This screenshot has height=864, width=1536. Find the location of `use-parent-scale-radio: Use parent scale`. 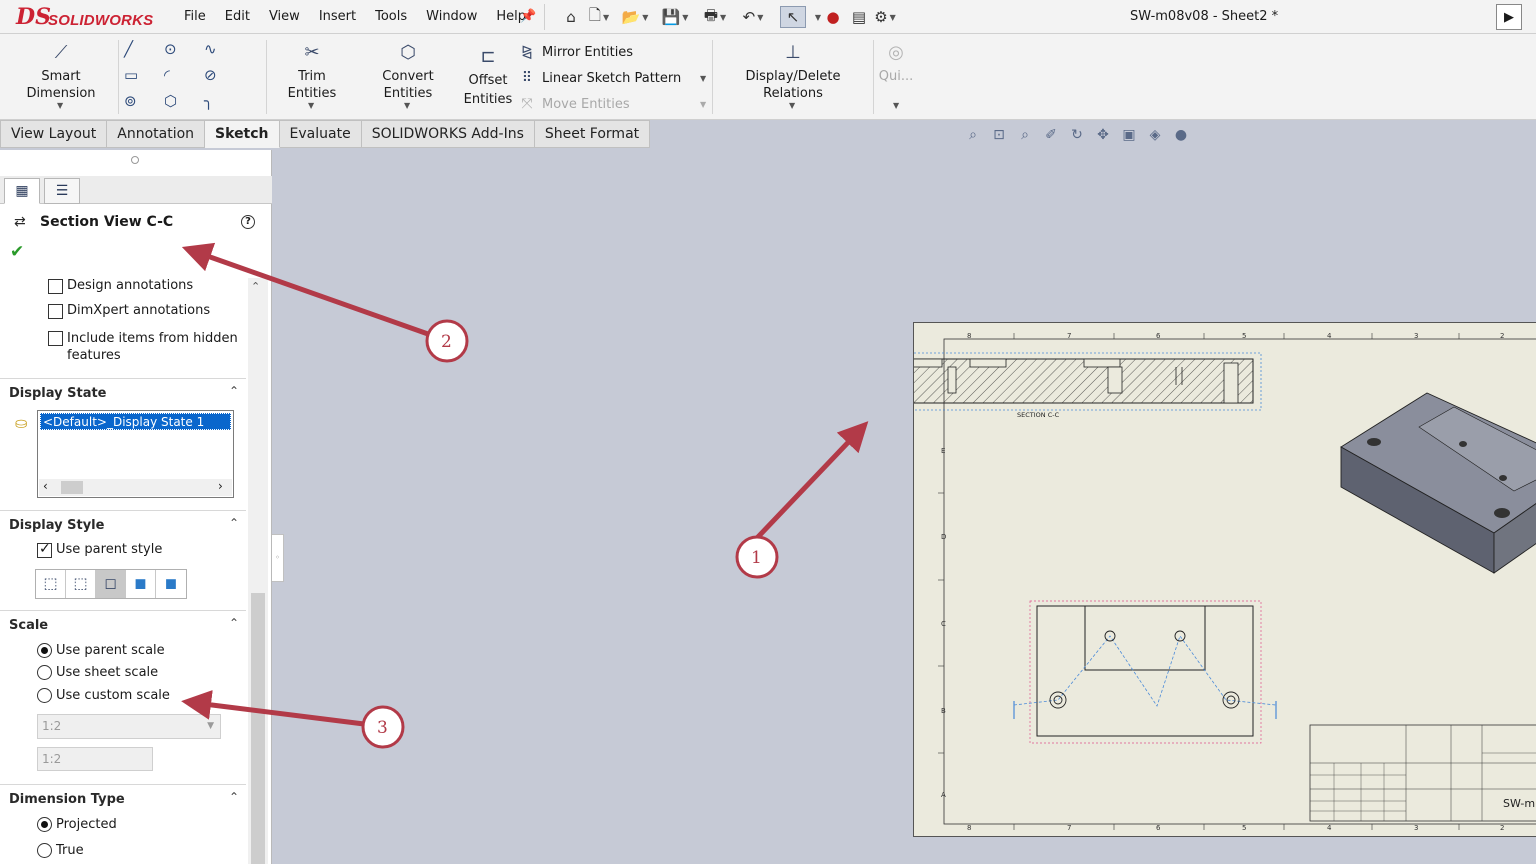

use-parent-scale-radio: Use parent scale is located at coordinates (101, 650).